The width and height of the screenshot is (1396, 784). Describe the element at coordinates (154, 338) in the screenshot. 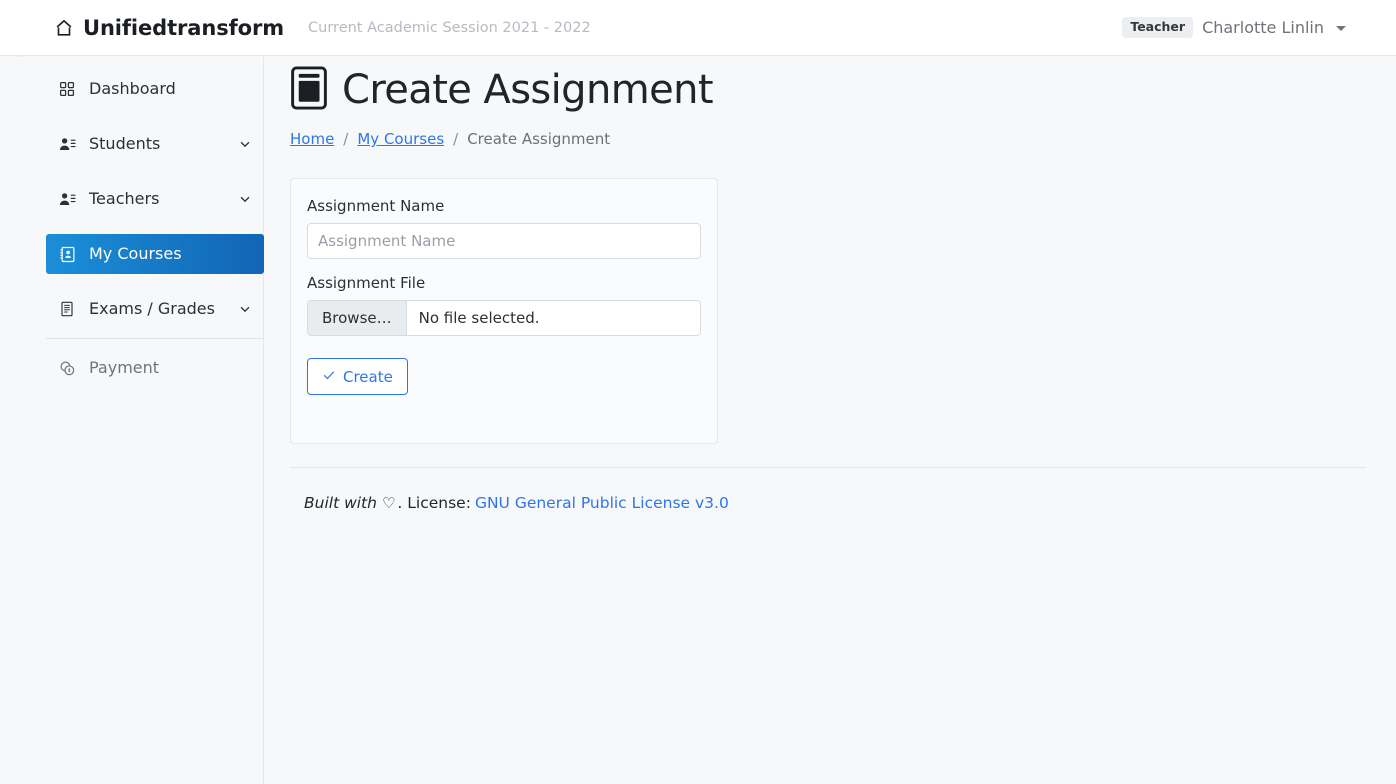

I see `sidebar-divider` at that location.